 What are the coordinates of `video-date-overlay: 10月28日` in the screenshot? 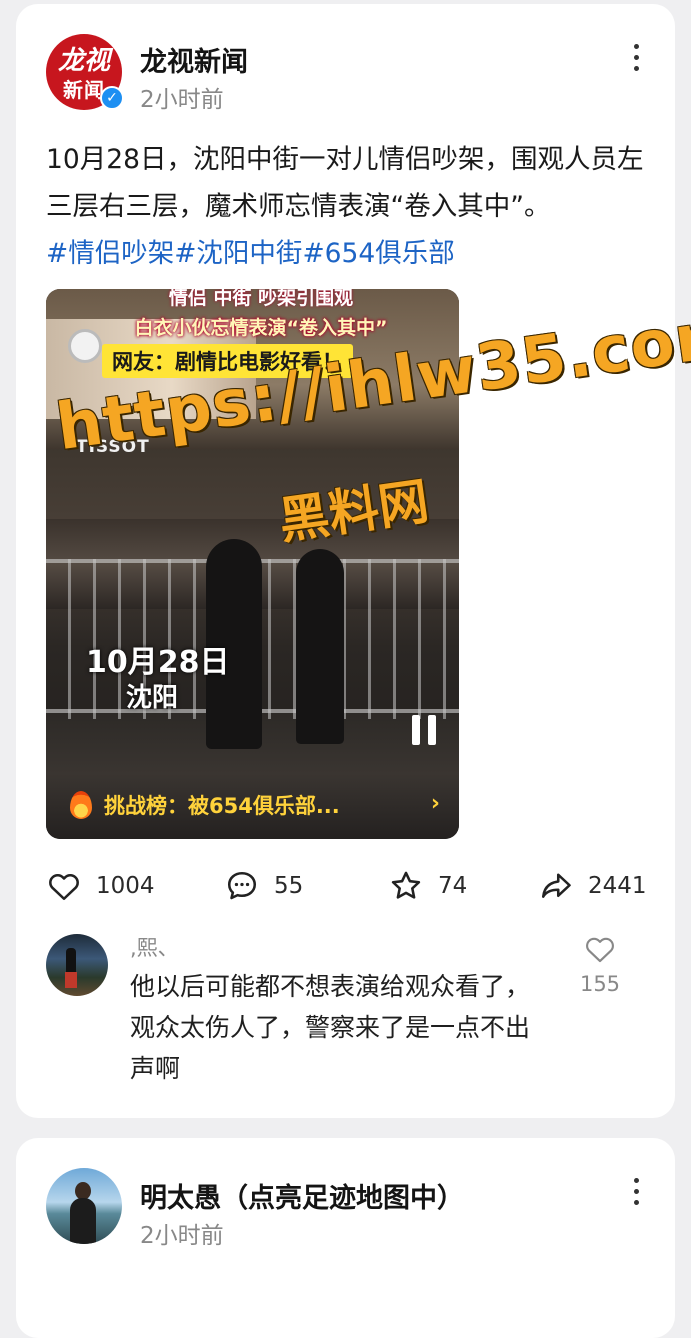 It's located at (158, 662).